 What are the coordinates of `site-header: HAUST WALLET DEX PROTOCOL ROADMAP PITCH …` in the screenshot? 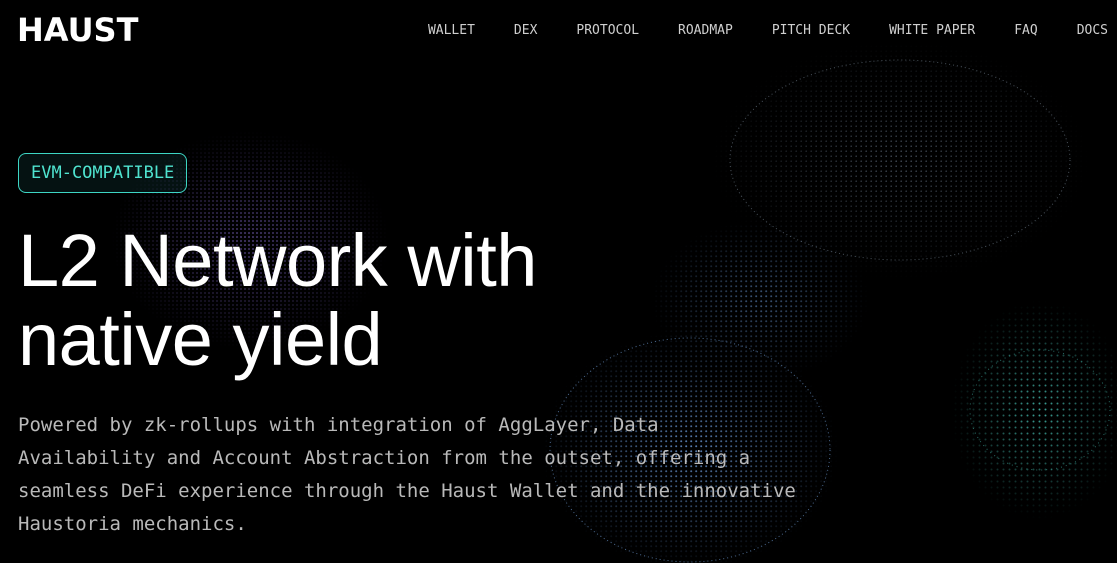 It's located at (558, 31).